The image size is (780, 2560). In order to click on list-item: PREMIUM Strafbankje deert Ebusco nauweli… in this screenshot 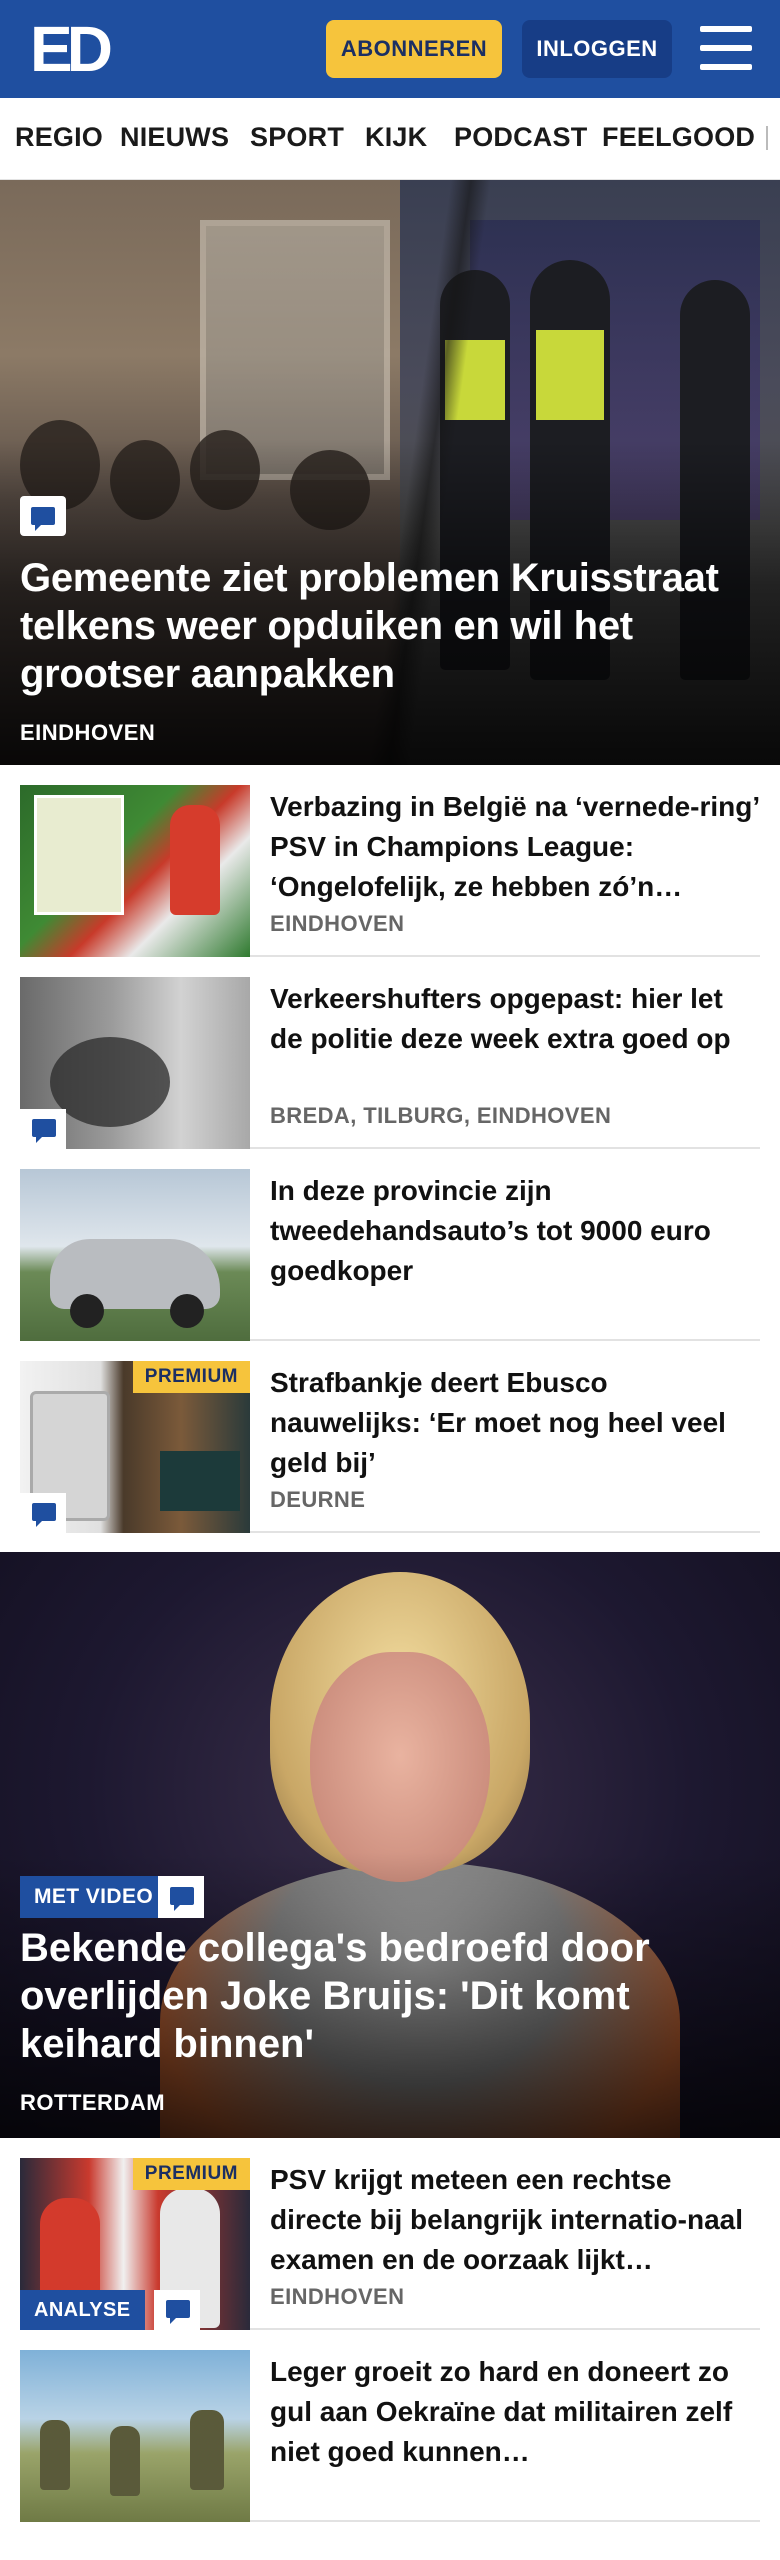, I will do `click(390, 1437)`.